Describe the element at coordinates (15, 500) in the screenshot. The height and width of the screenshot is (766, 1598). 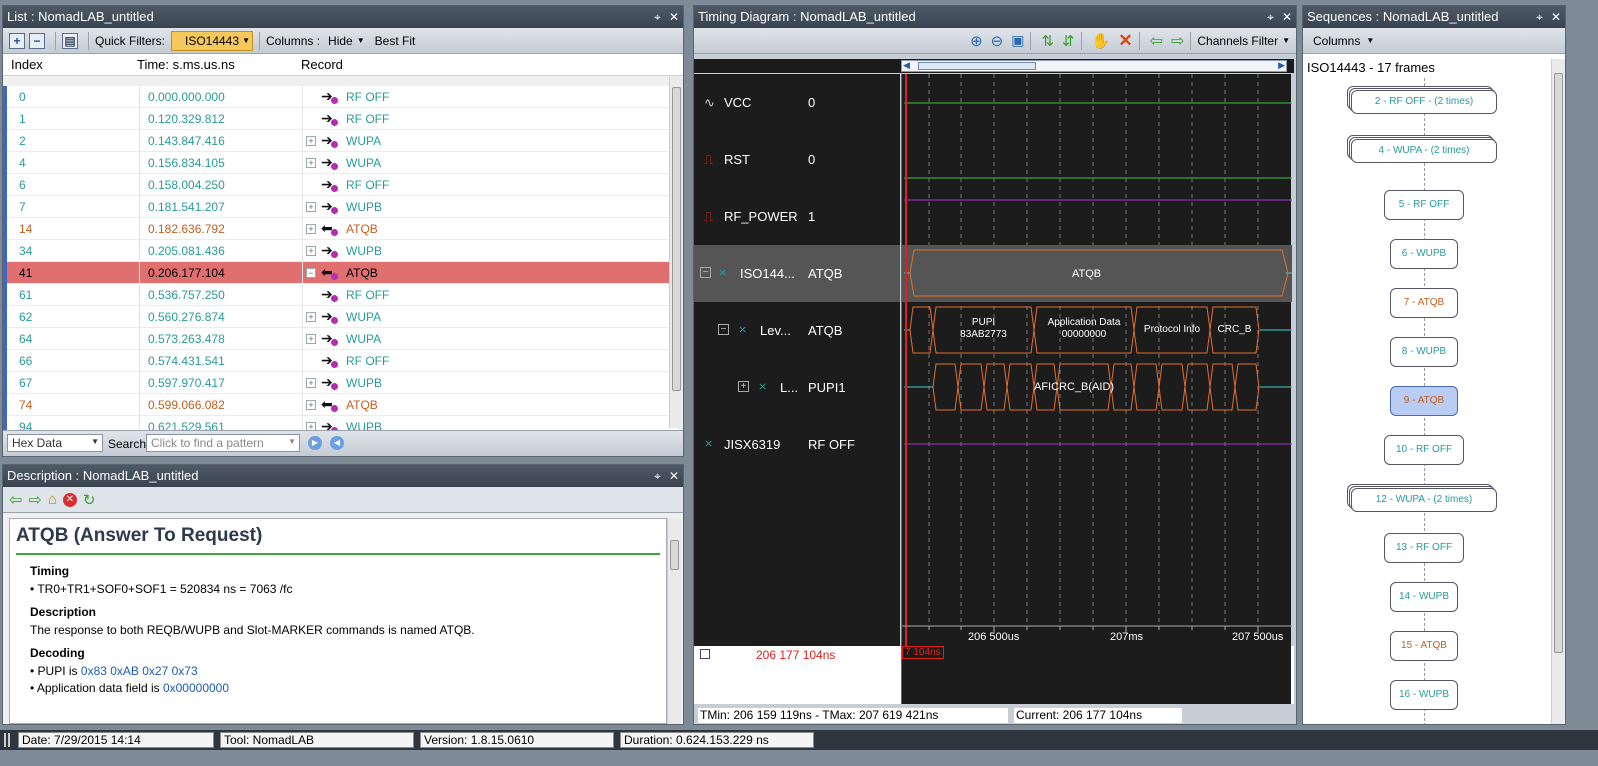
I see `back-arrow-icon: ⇦` at that location.